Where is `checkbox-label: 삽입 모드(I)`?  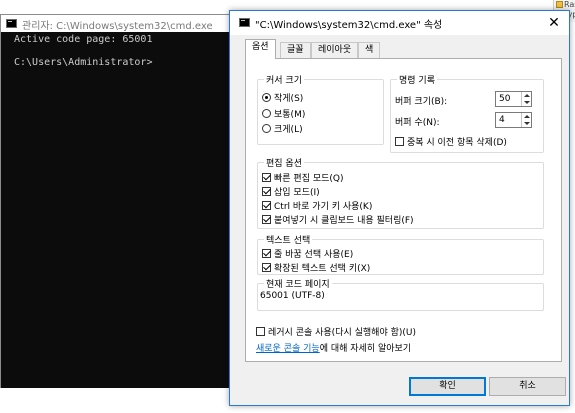
checkbox-label: 삽입 모드(I) is located at coordinates (297, 193).